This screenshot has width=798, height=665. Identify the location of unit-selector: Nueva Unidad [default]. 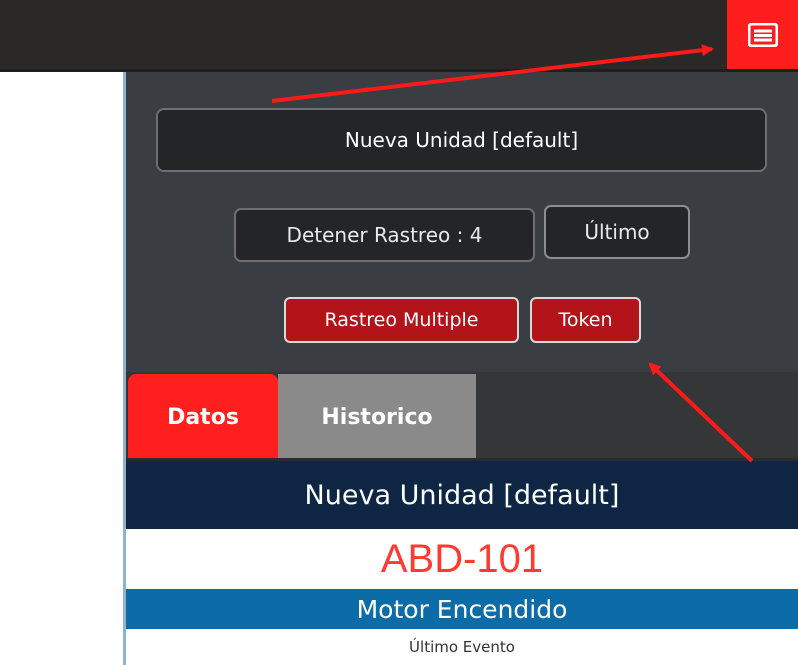
(461, 140).